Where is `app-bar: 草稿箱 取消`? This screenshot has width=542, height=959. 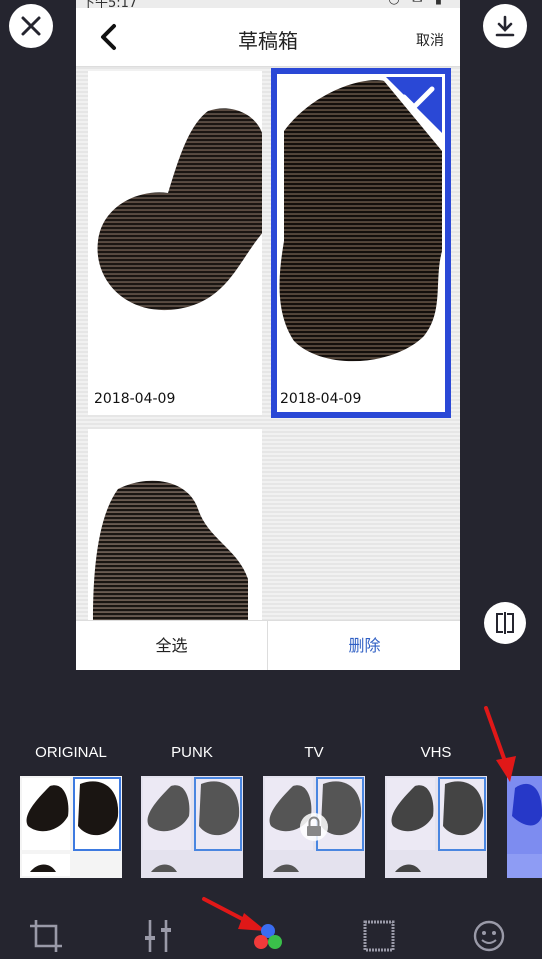
app-bar: 草稿箱 取消 is located at coordinates (268, 37).